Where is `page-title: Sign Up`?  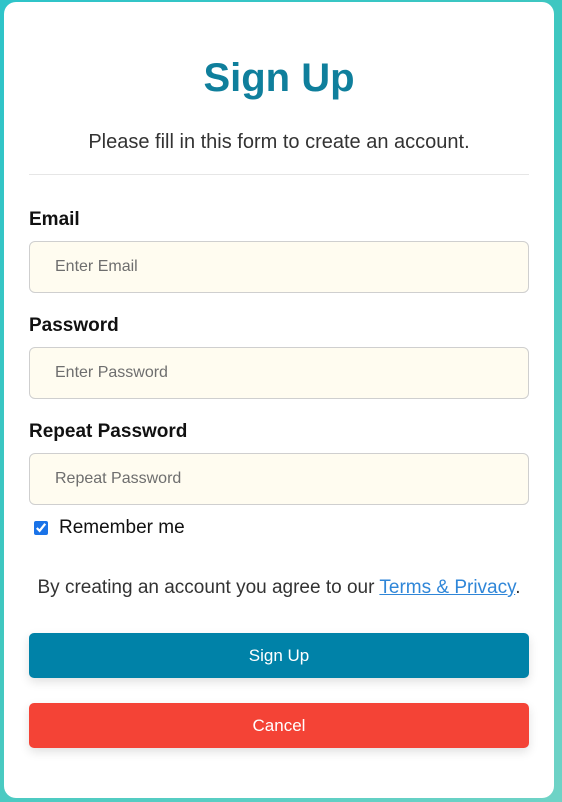
page-title: Sign Up is located at coordinates (279, 78).